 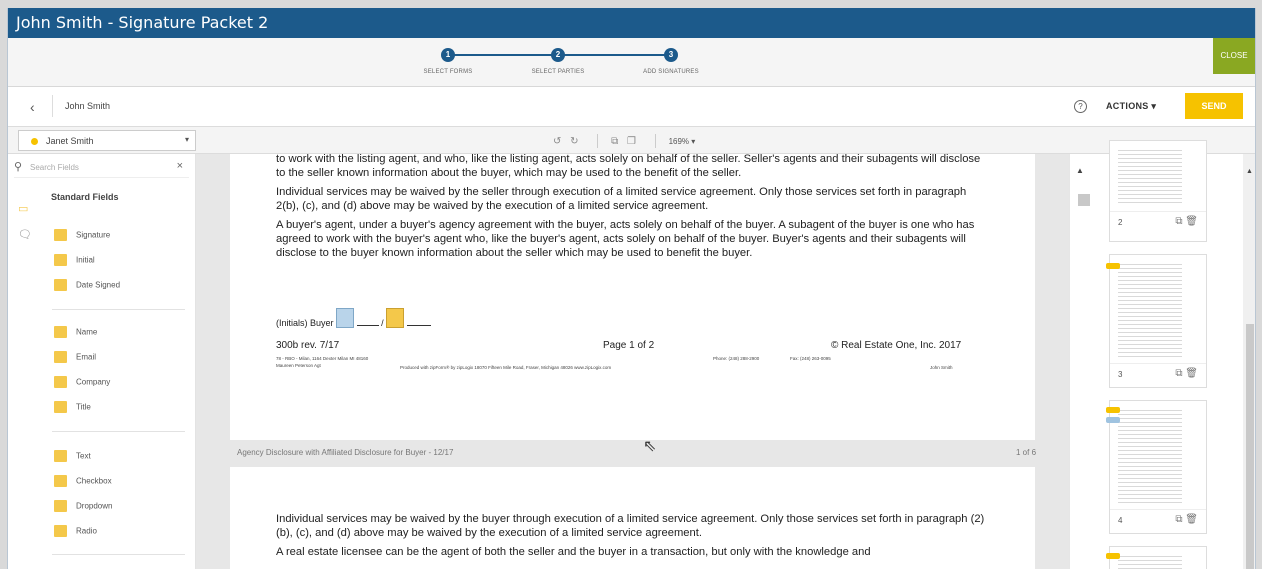 I want to click on envelope-icon, so click(x=60, y=357).